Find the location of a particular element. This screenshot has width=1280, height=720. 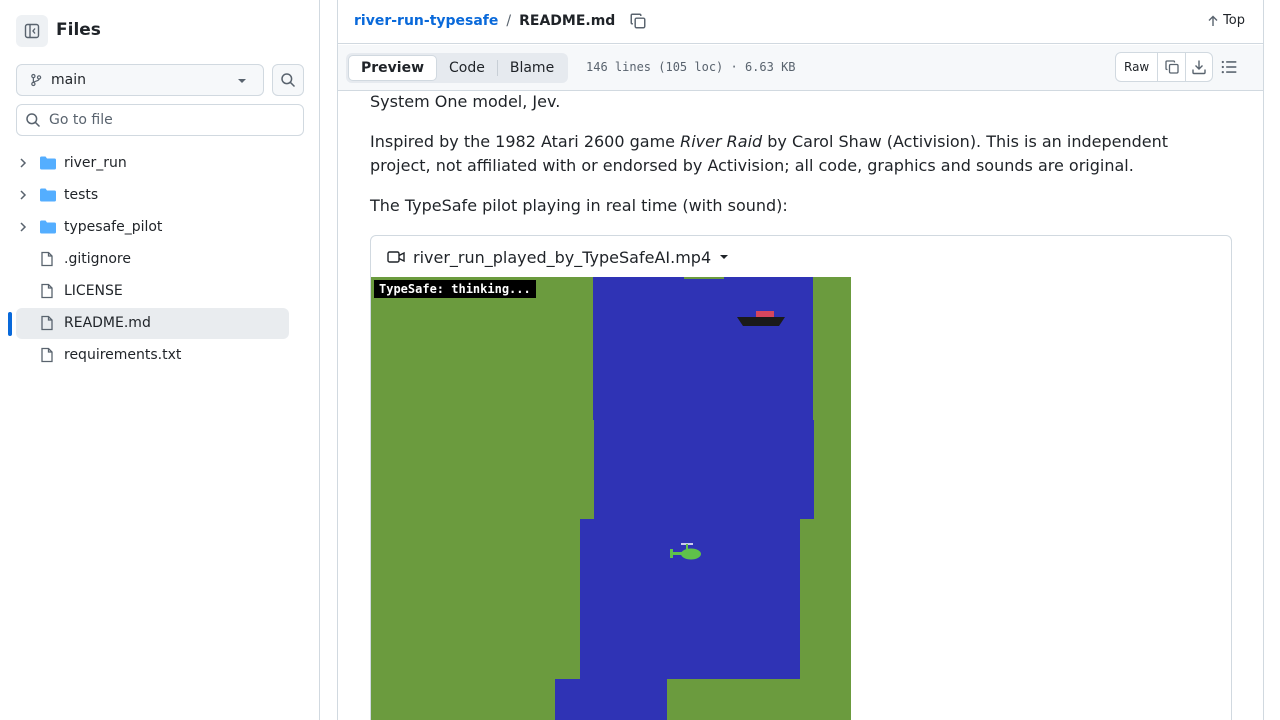

breadcrumb-repo-link: river-run-typesafe is located at coordinates (426, 21).